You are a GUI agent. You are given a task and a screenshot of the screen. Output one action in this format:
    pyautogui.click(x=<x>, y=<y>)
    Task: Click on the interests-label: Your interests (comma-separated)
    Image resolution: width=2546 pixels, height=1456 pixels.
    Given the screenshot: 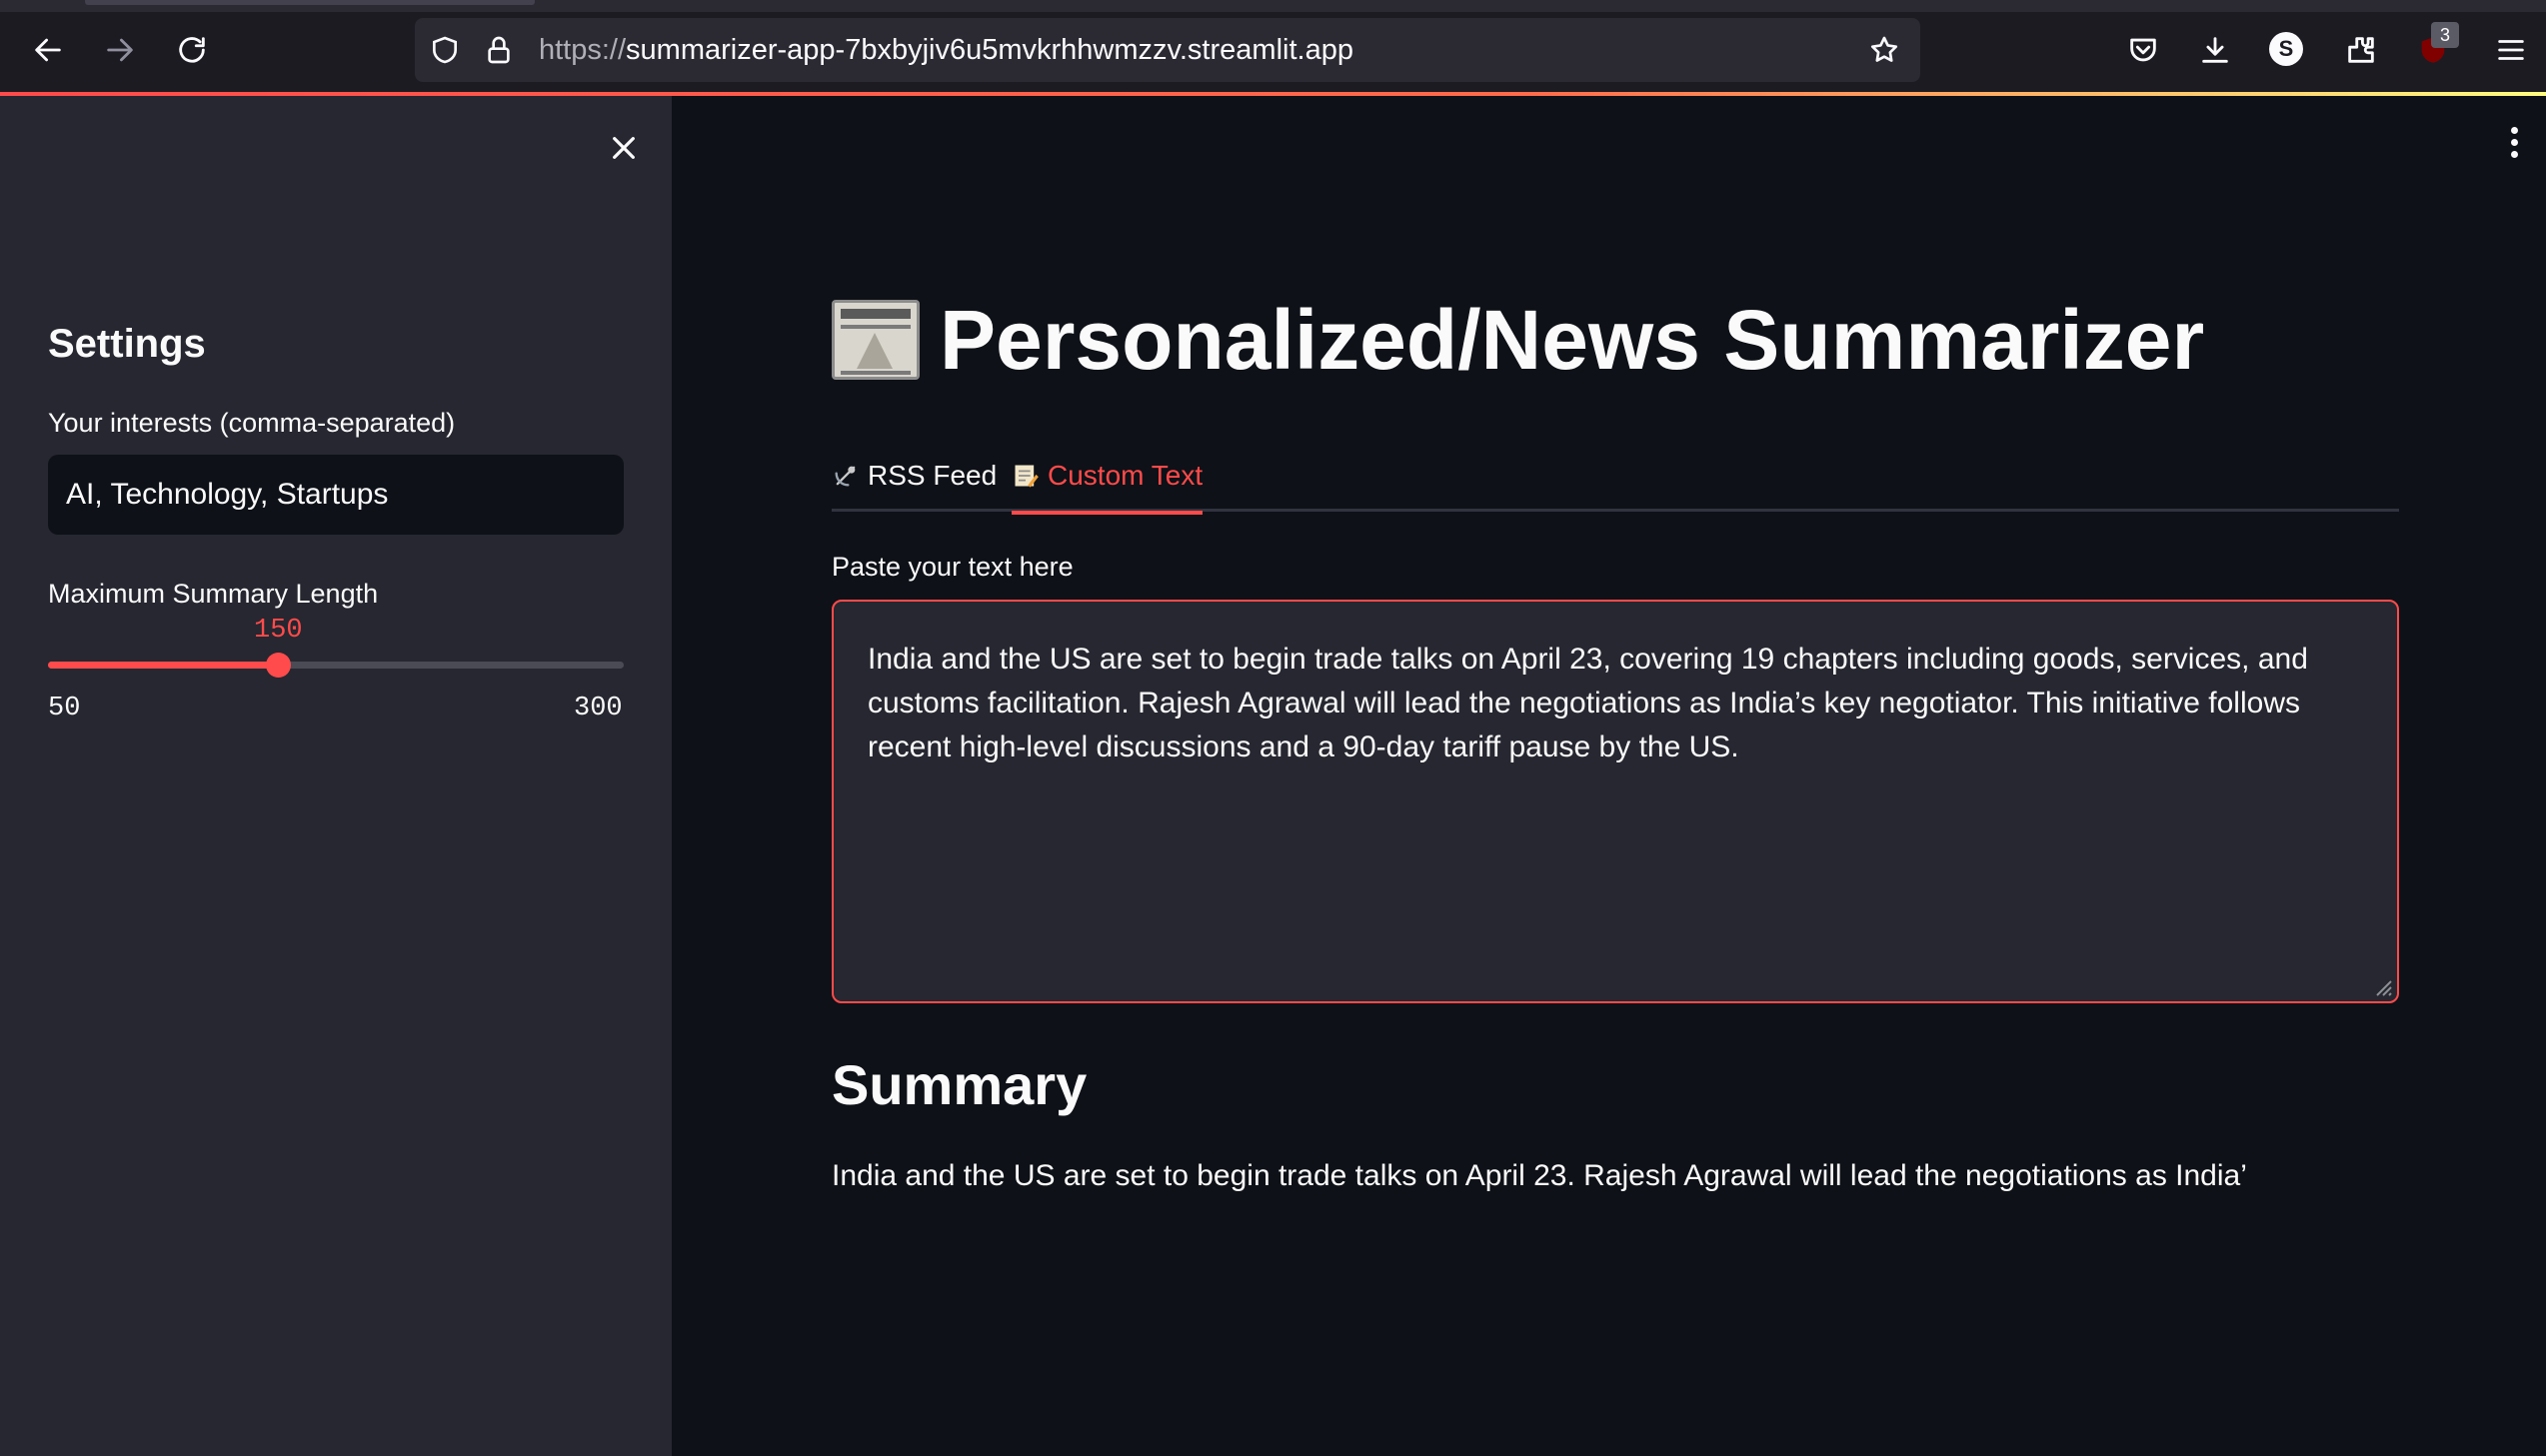 What is the action you would take?
    pyautogui.click(x=252, y=423)
    